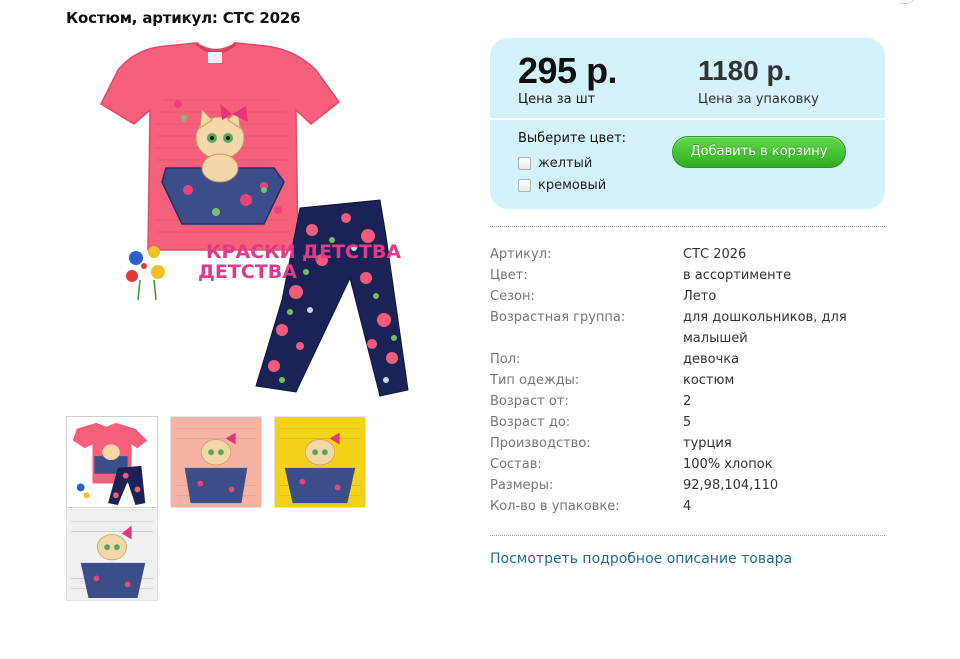  Describe the element at coordinates (247, 272) in the screenshot. I see `svg-text: ДЕТСТВА` at that location.